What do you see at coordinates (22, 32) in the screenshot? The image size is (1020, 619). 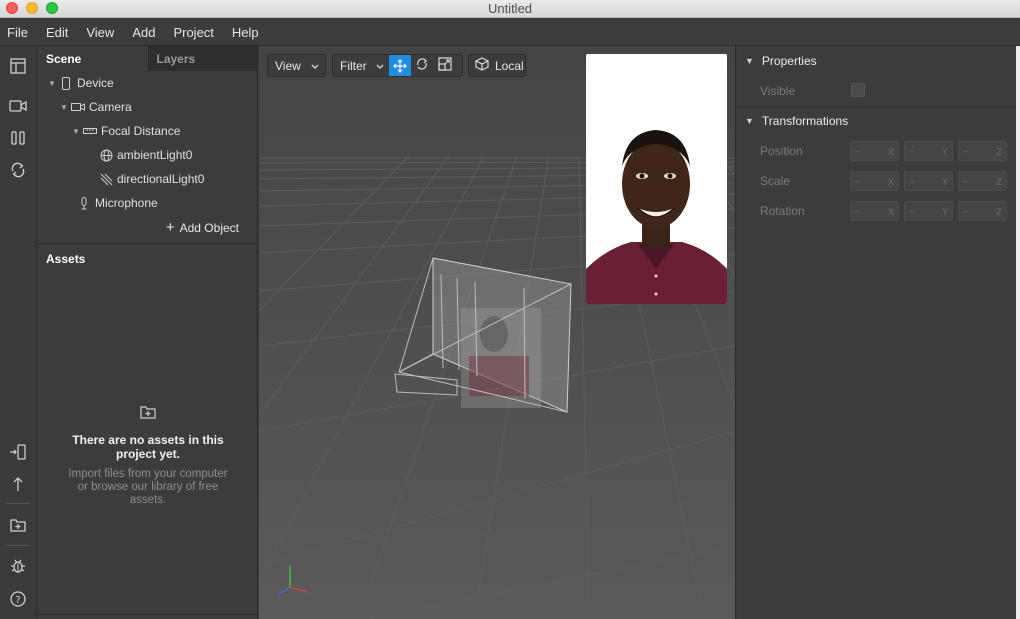 I see `menu-file: File` at bounding box center [22, 32].